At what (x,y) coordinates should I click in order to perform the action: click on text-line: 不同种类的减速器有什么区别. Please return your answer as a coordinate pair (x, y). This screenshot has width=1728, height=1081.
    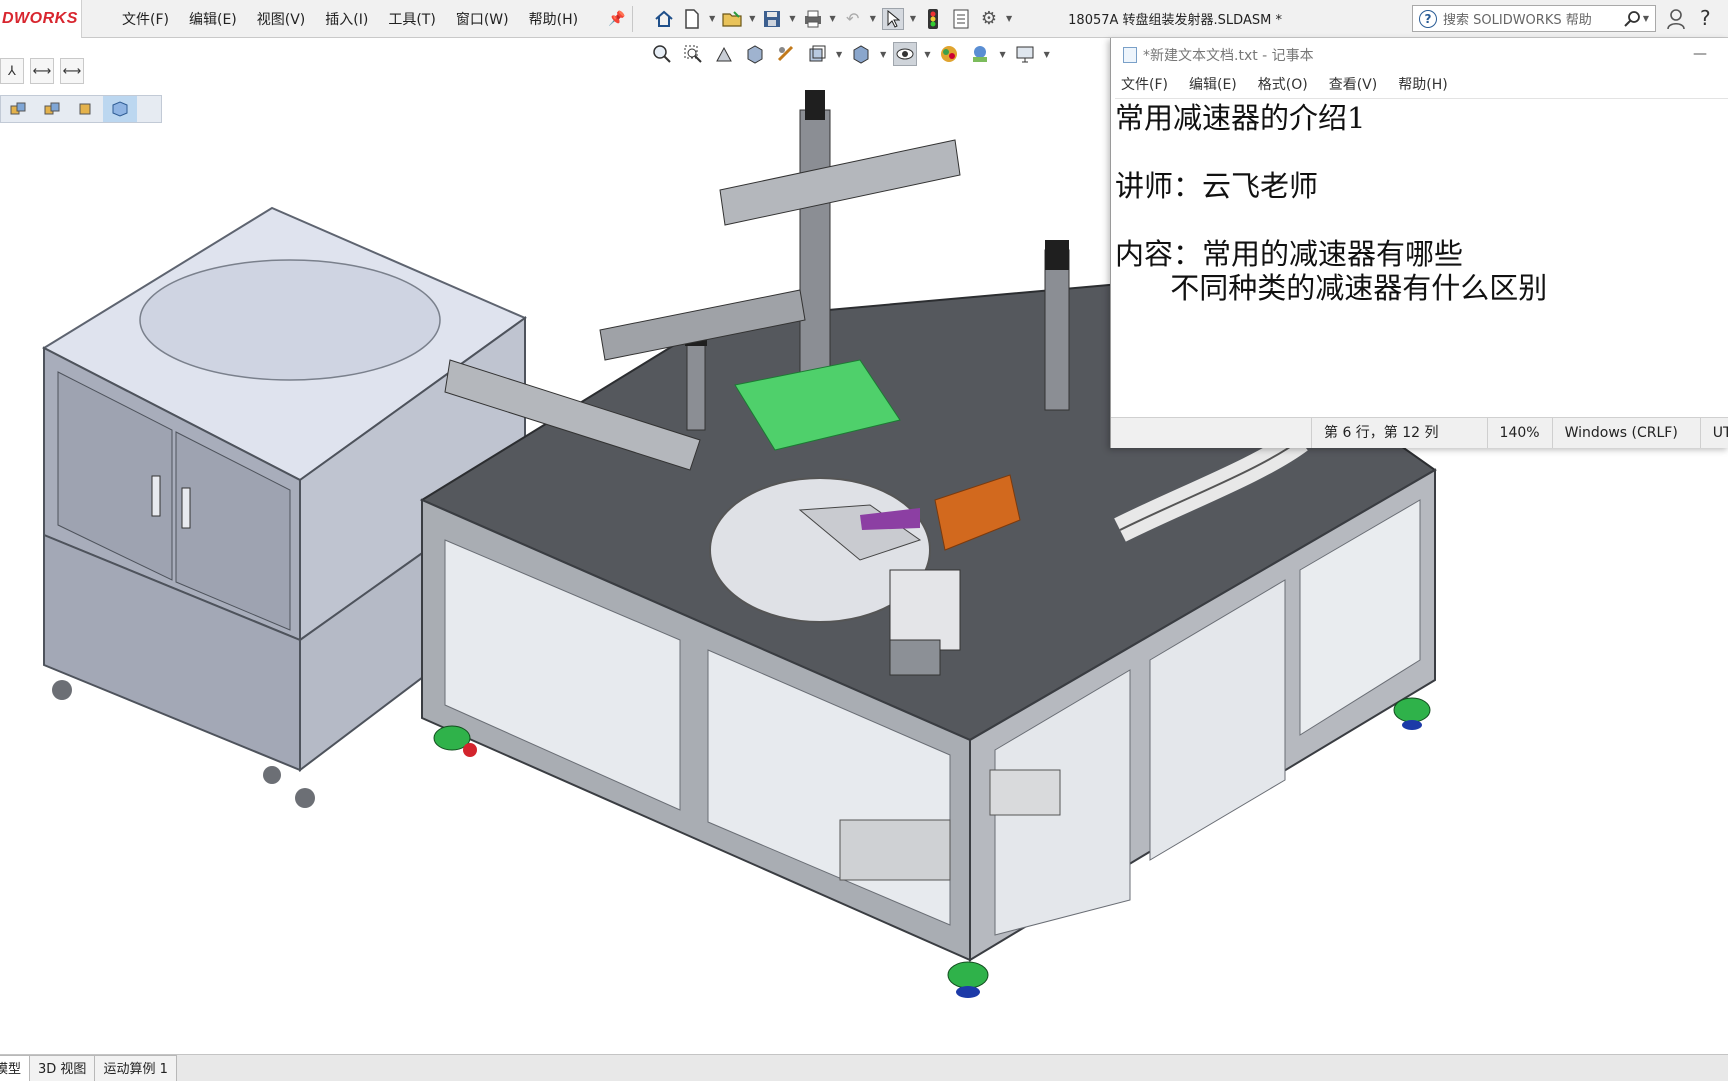
    Looking at the image, I should click on (1331, 288).